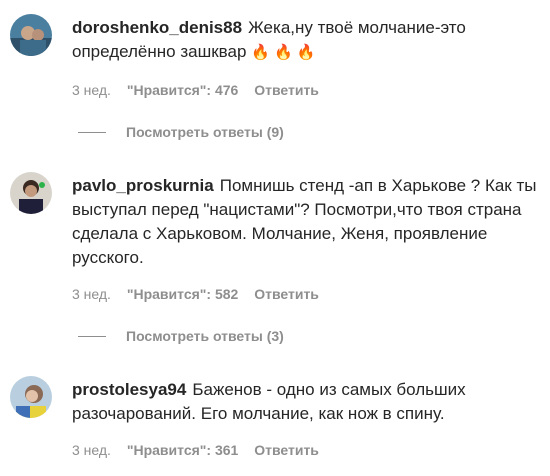 The width and height of the screenshot is (550, 476). What do you see at coordinates (205, 132) in the screenshot?
I see `view-replies-label: Посмотреть ответы (9)` at bounding box center [205, 132].